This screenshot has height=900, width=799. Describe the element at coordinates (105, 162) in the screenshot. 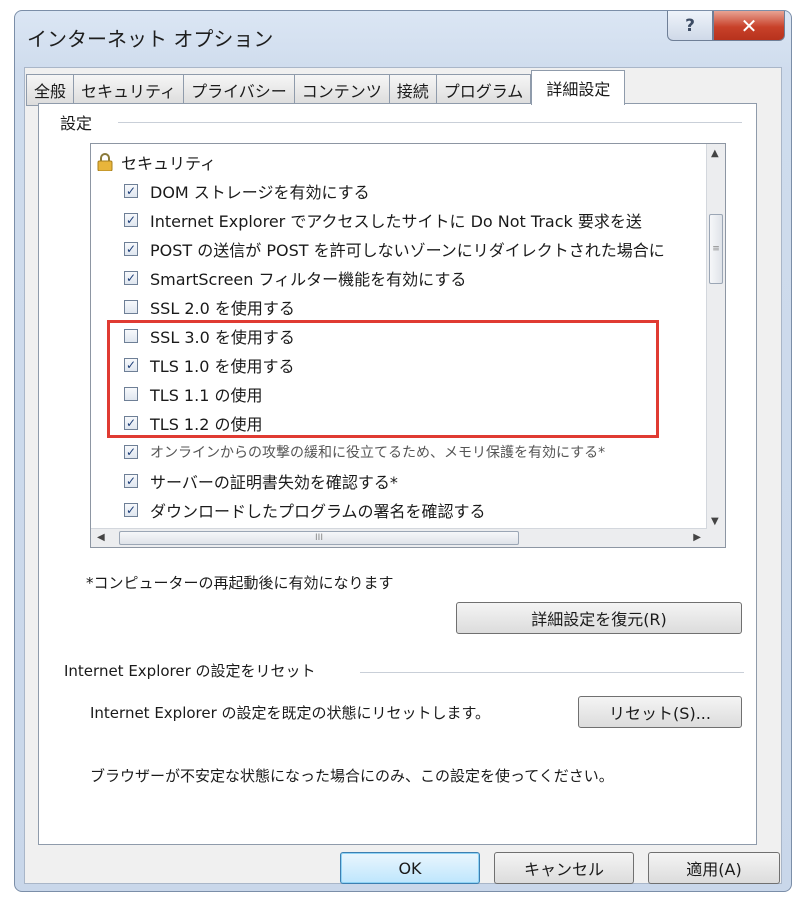

I see `lock-icon` at that location.